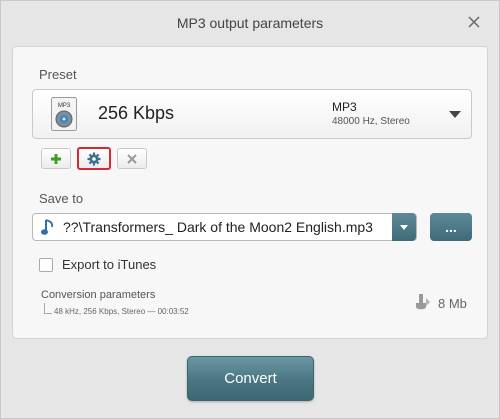 This screenshot has height=419, width=500. What do you see at coordinates (136, 113) in the screenshot?
I see `preset-bitrate: 256 Kbps` at bounding box center [136, 113].